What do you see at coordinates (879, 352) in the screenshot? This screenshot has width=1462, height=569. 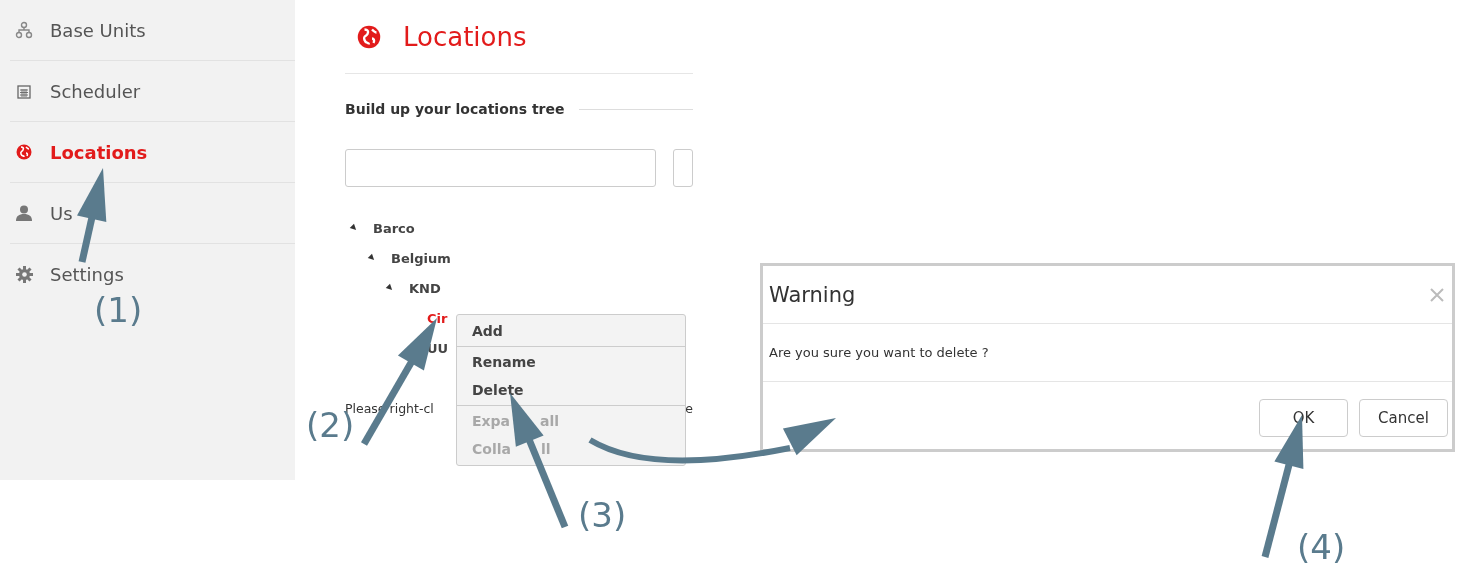 I see `dialog-message: Are you sure you want to delete ?` at bounding box center [879, 352].